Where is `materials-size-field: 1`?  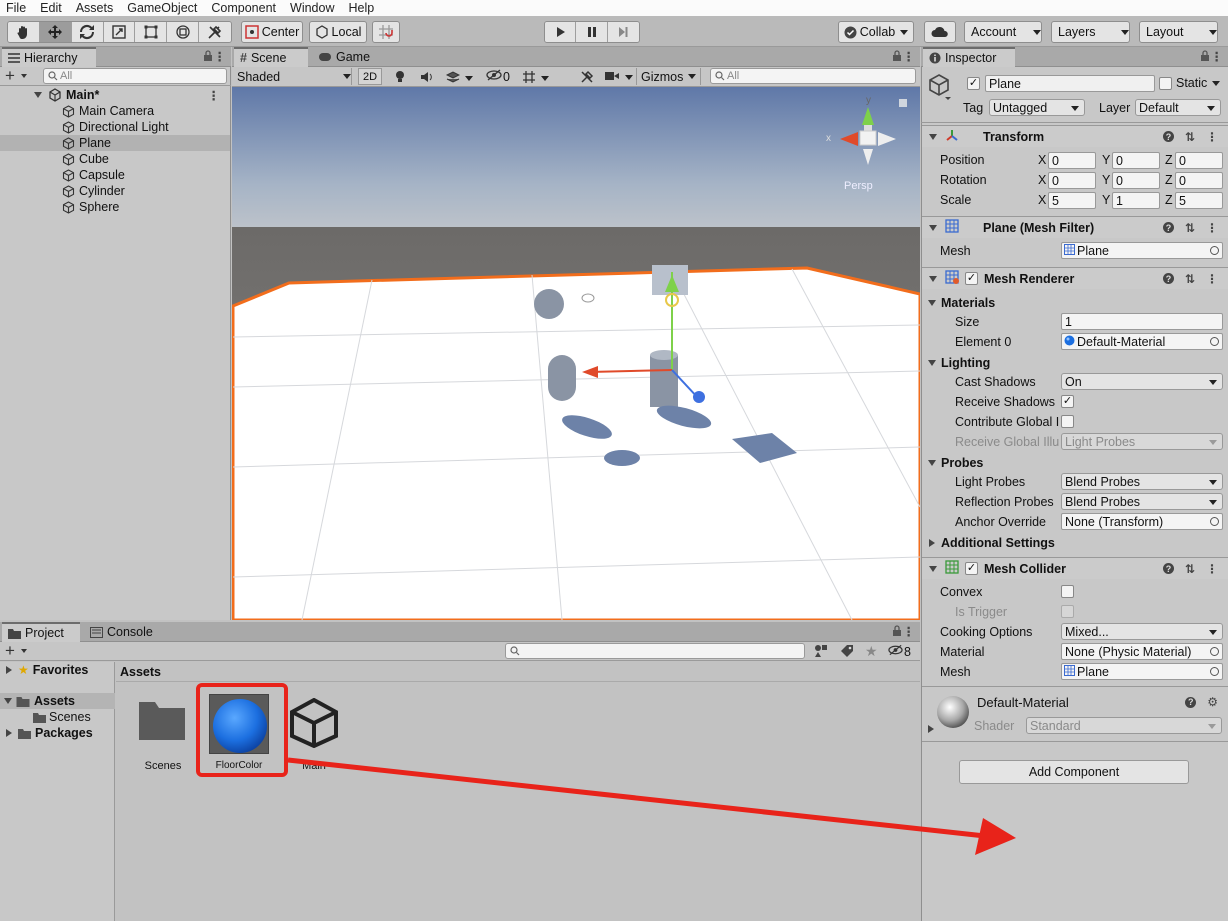 materials-size-field: 1 is located at coordinates (1142, 321).